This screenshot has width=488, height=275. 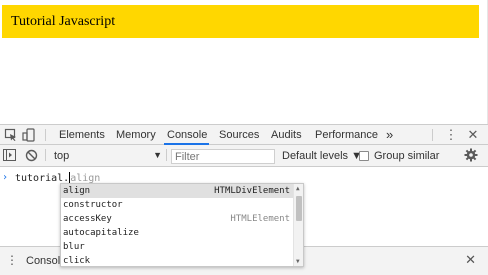 What do you see at coordinates (471, 155) in the screenshot?
I see `console-settings-gear-icon` at bounding box center [471, 155].